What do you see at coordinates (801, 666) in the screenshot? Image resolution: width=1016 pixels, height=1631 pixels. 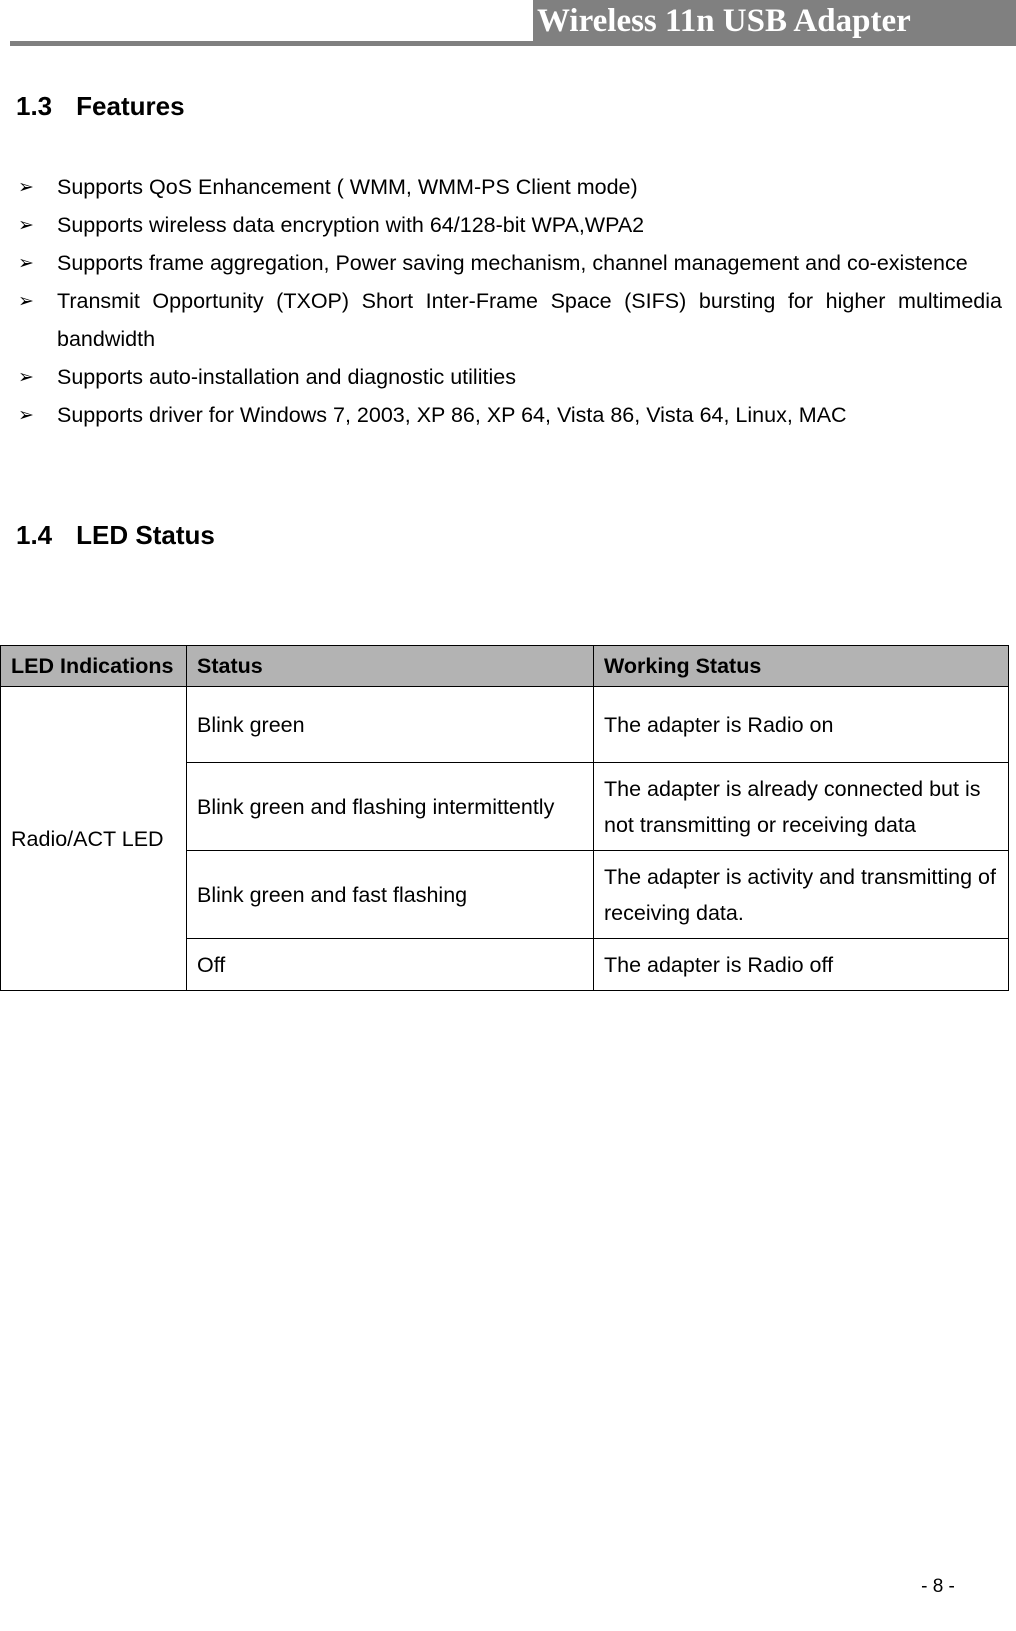 I see `column-header-working-status: Working Status` at bounding box center [801, 666].